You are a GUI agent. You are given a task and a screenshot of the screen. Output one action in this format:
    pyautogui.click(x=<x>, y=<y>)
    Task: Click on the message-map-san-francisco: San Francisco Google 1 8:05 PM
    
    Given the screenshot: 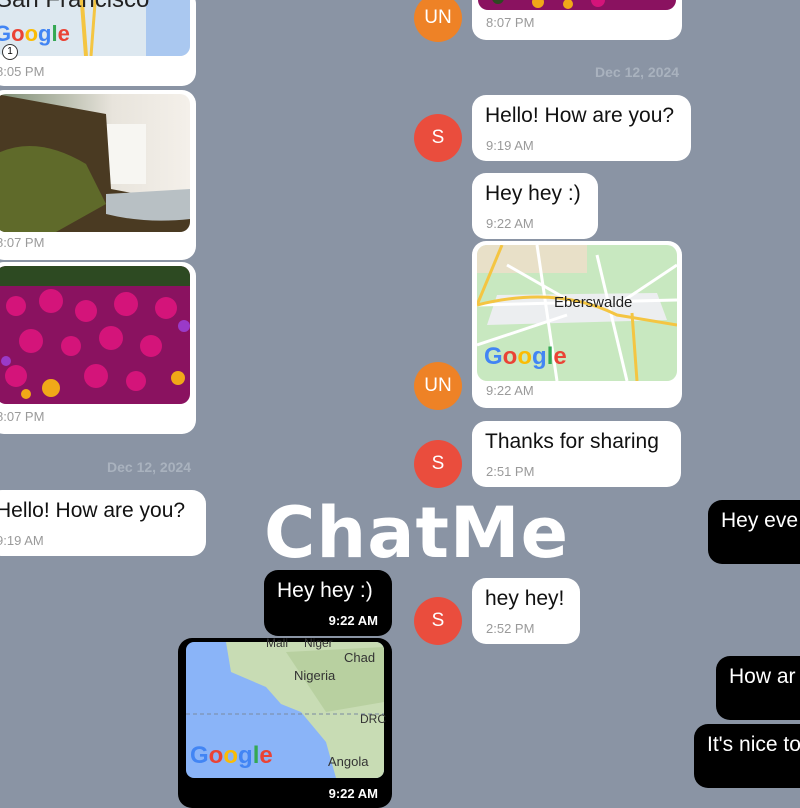 What is the action you would take?
    pyautogui.click(x=98, y=43)
    